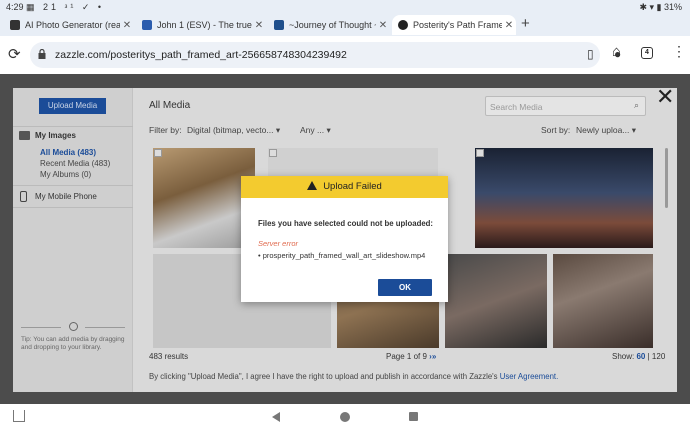  What do you see at coordinates (19, 416) in the screenshot?
I see `launcher-icon` at bounding box center [19, 416].